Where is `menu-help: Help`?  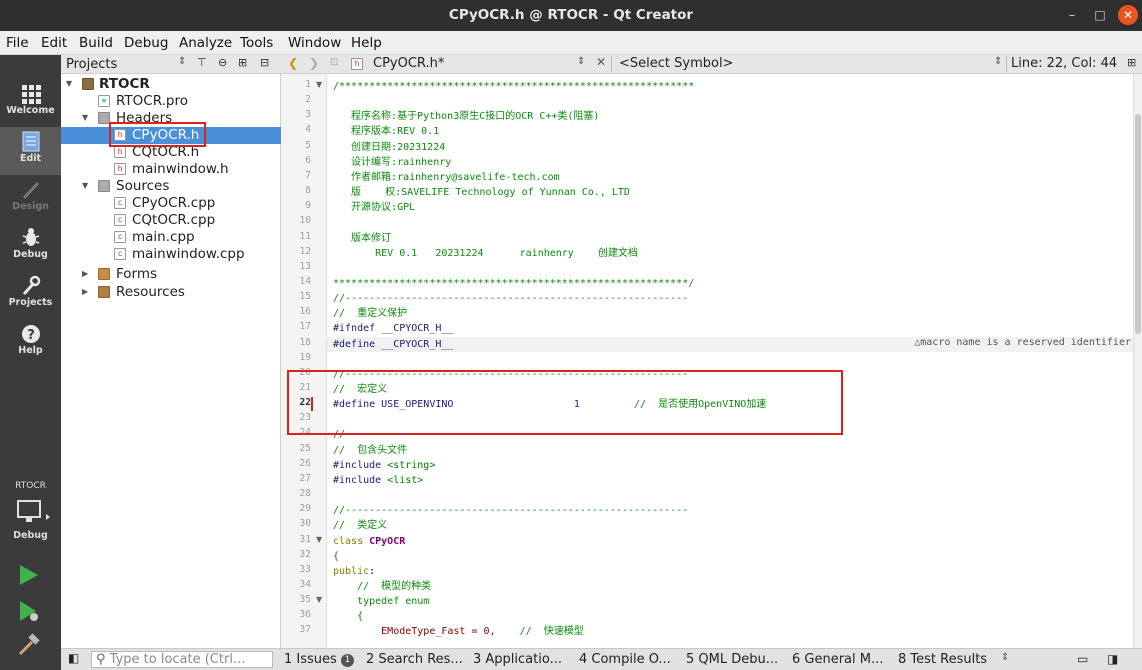
menu-help: Help is located at coordinates (366, 43).